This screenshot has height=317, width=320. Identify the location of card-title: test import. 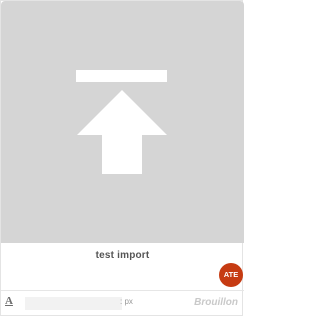
(122, 255).